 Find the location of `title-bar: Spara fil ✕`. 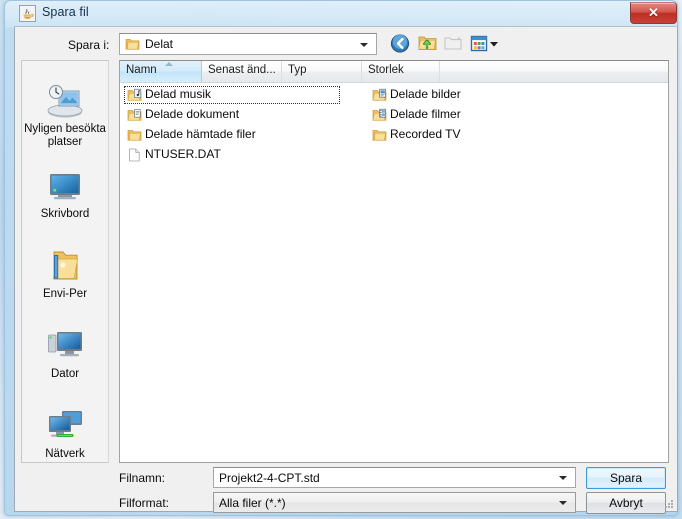

title-bar: Spara fil ✕ is located at coordinates (342, 14).